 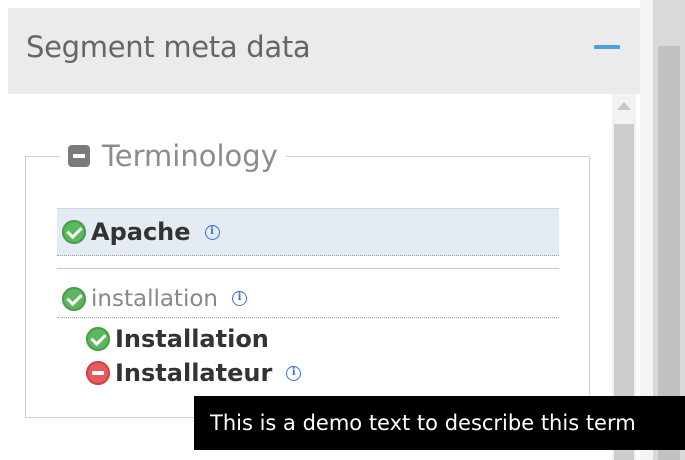 I want to click on collapse-square-icon, so click(x=79, y=156).